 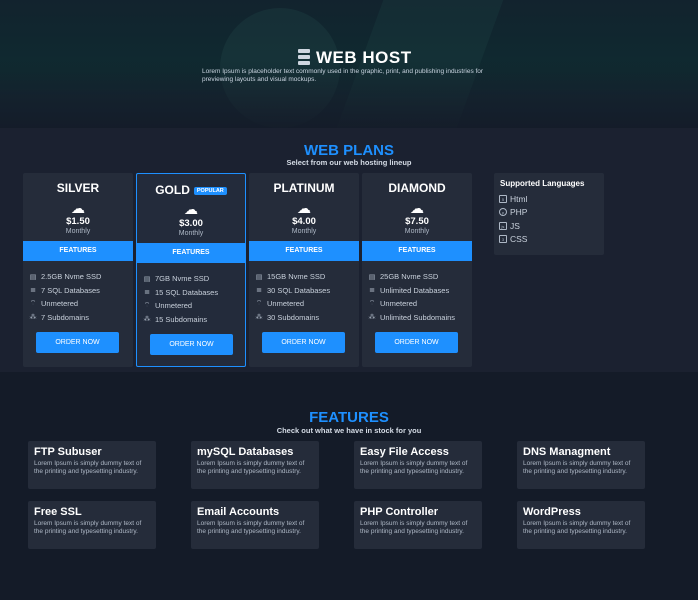 What do you see at coordinates (513, 240) in the screenshot?
I see `language-item: 3 CSS` at bounding box center [513, 240].